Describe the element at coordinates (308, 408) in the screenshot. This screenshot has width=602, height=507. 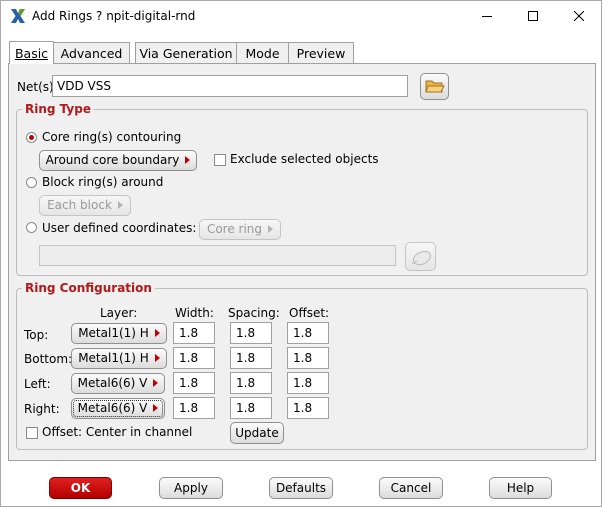
I see `offset-input-right: 1.8` at that location.